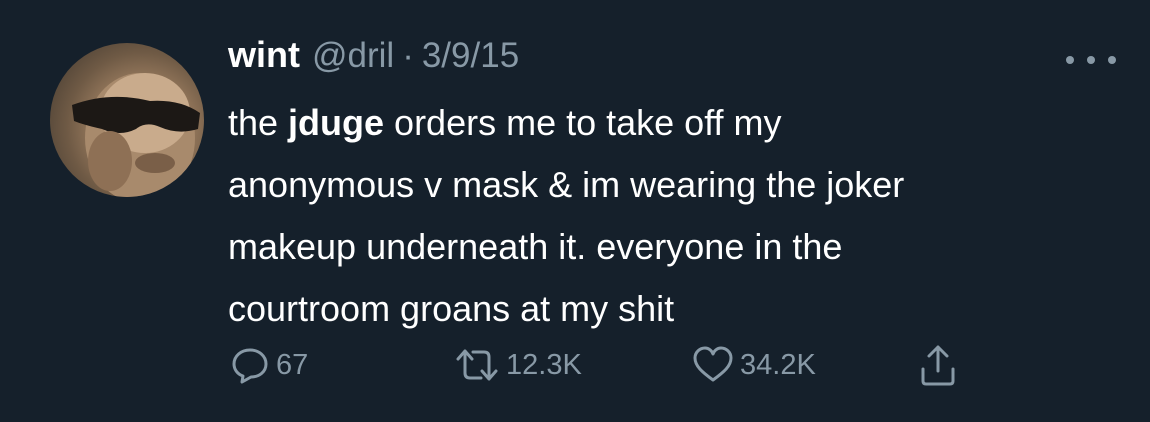 The height and width of the screenshot is (422, 1150). Describe the element at coordinates (269, 365) in the screenshot. I see `reply-button: 67` at that location.